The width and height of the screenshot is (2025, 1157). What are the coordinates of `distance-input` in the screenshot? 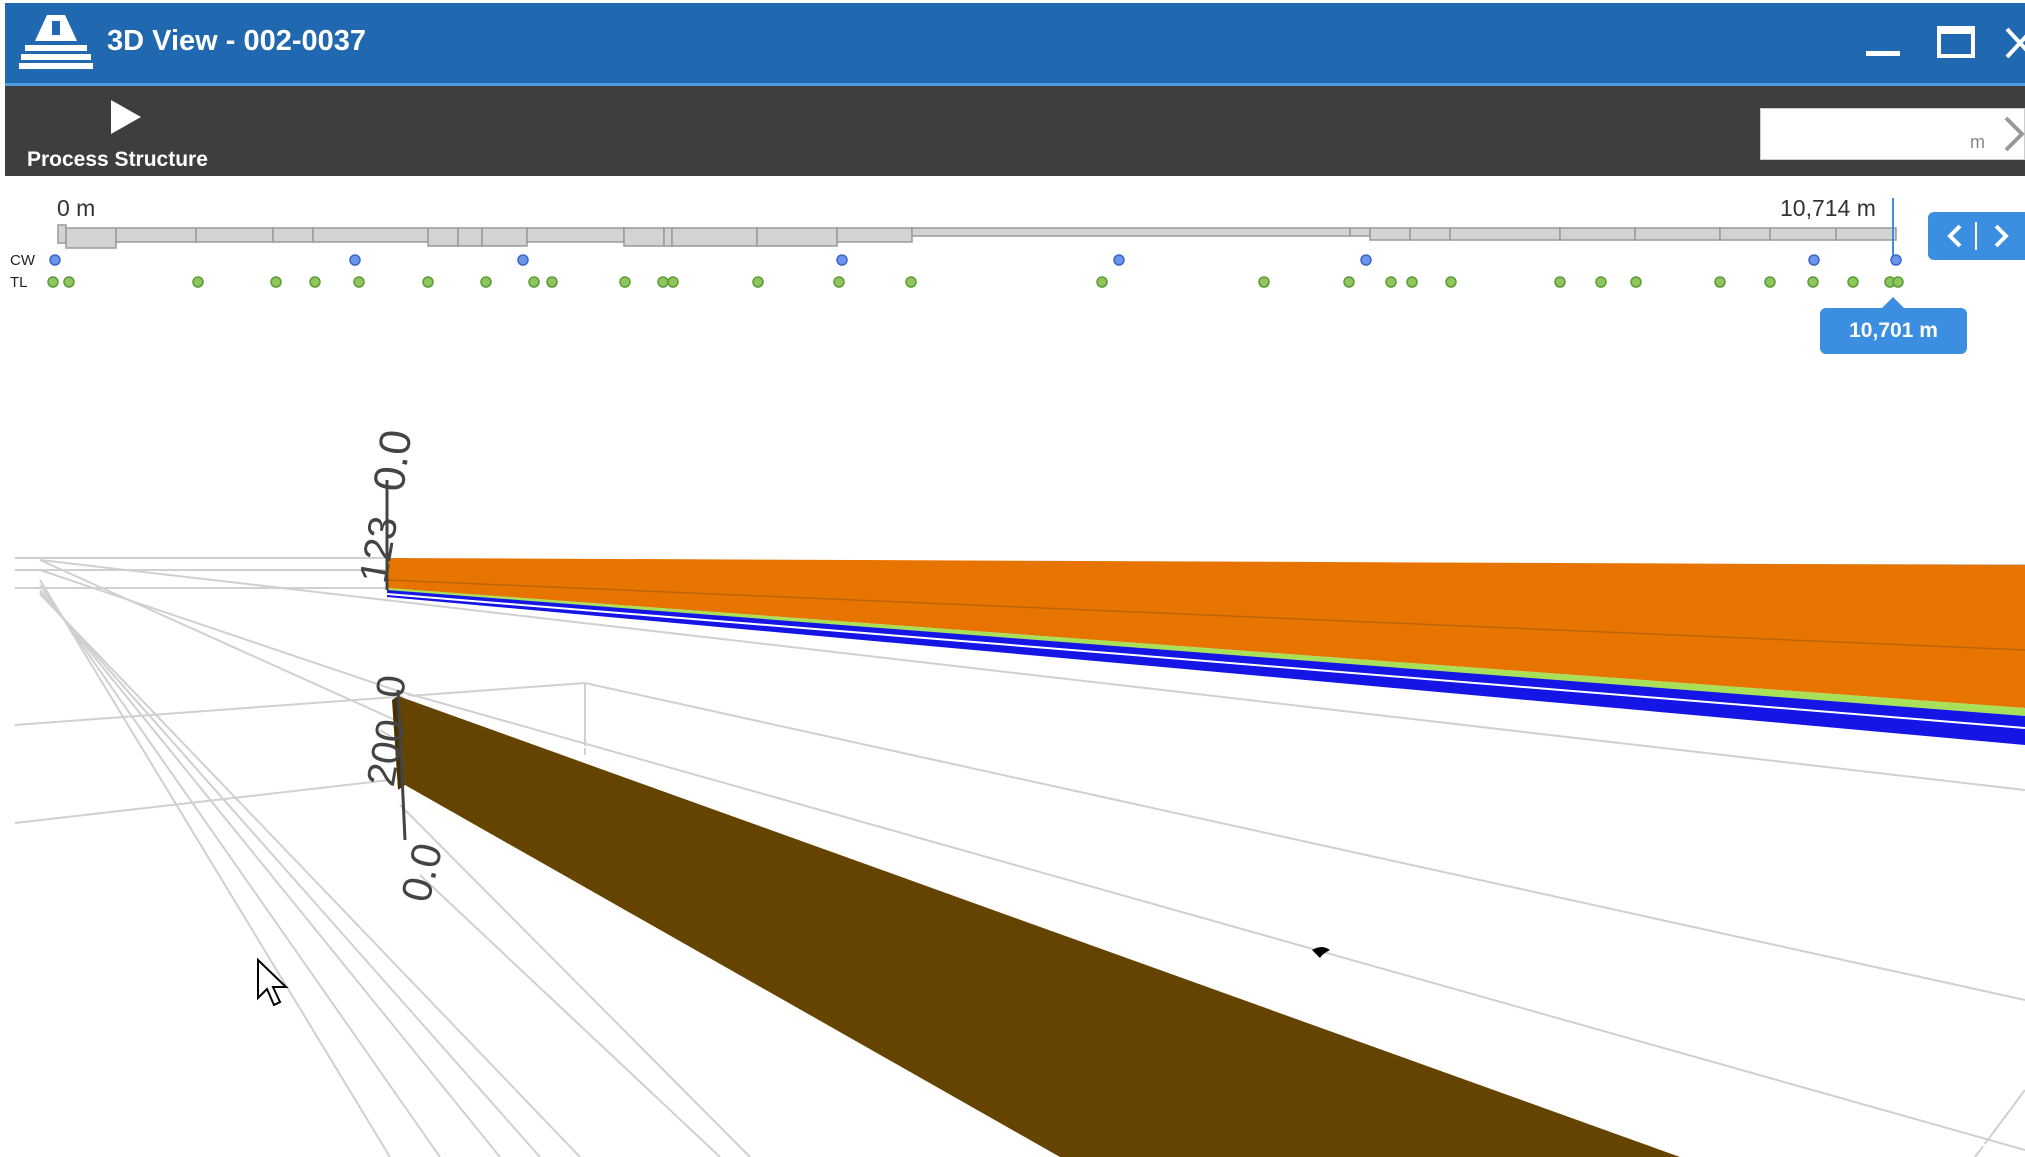 It's located at (1861, 134).